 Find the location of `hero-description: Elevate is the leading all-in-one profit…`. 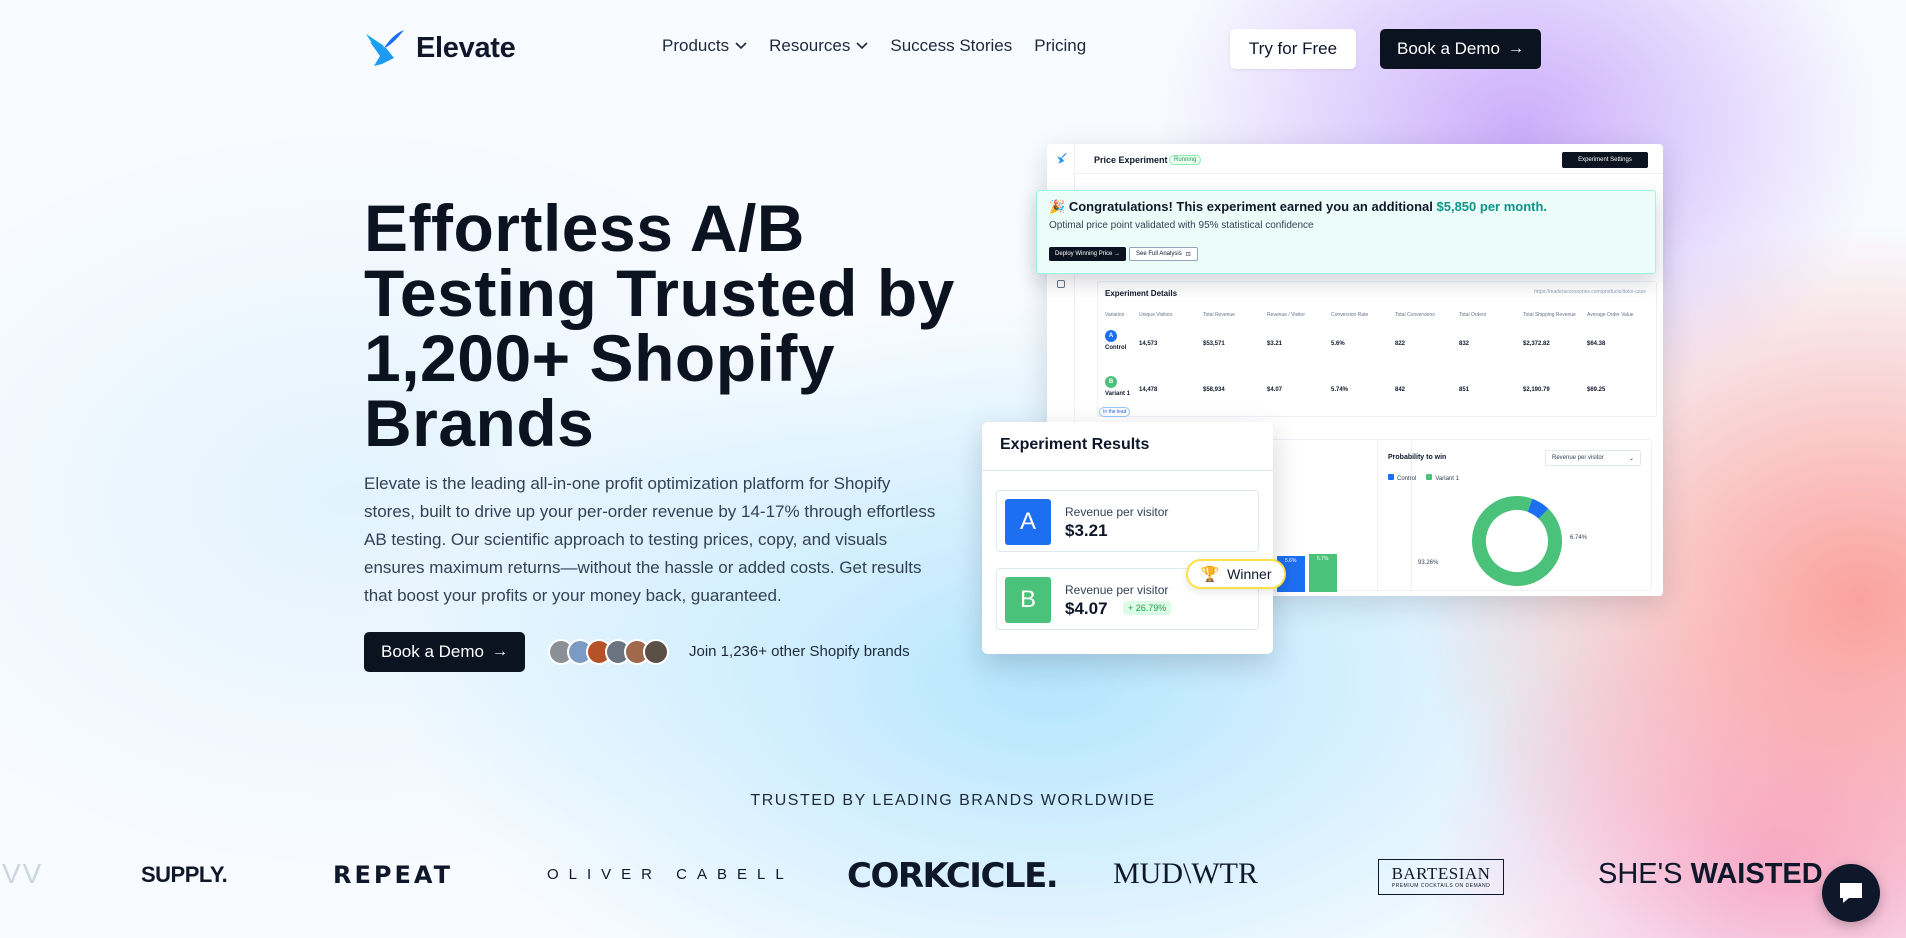

hero-description: Elevate is the leading all-in-one profit… is located at coordinates (650, 539).